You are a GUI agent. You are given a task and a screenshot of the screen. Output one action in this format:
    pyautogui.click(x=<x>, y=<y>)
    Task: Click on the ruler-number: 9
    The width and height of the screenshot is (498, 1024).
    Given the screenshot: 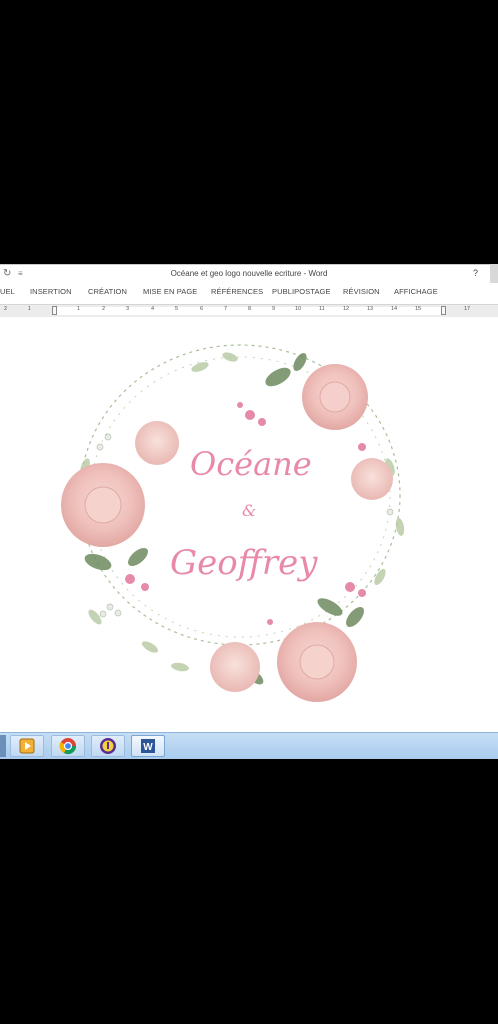 What is the action you would take?
    pyautogui.click(x=274, y=309)
    